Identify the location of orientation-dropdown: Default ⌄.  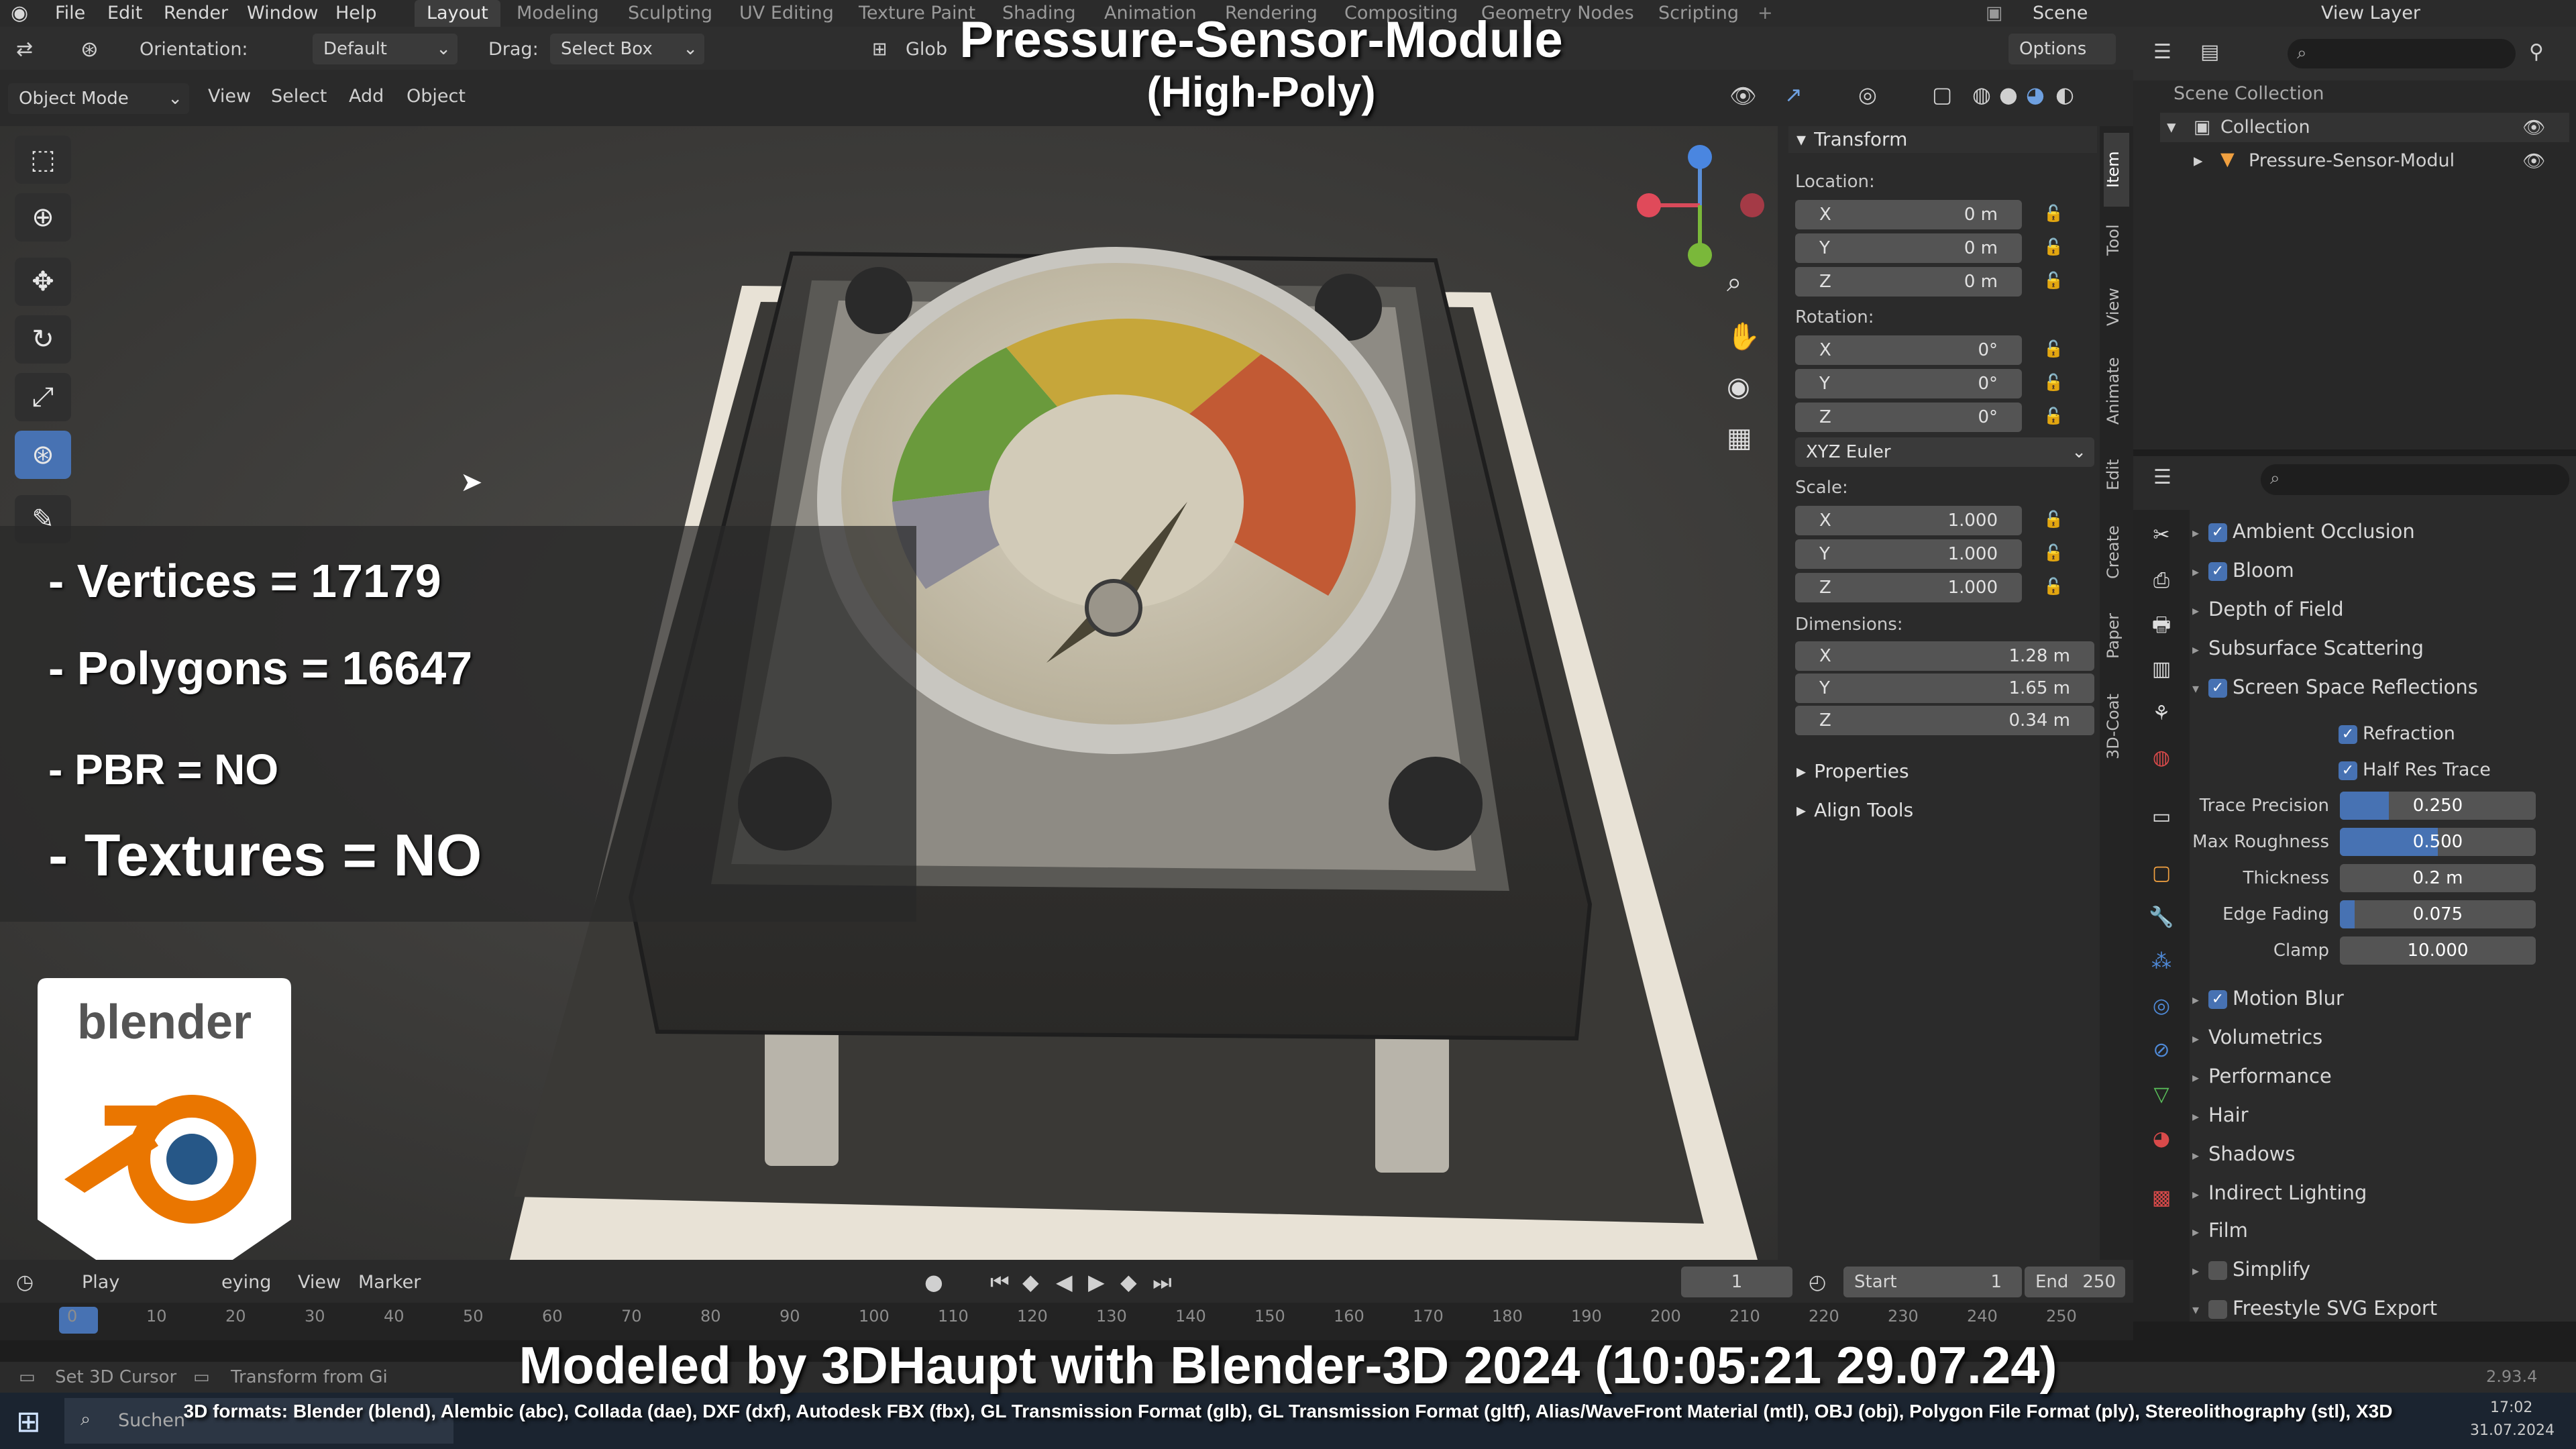
(385, 49).